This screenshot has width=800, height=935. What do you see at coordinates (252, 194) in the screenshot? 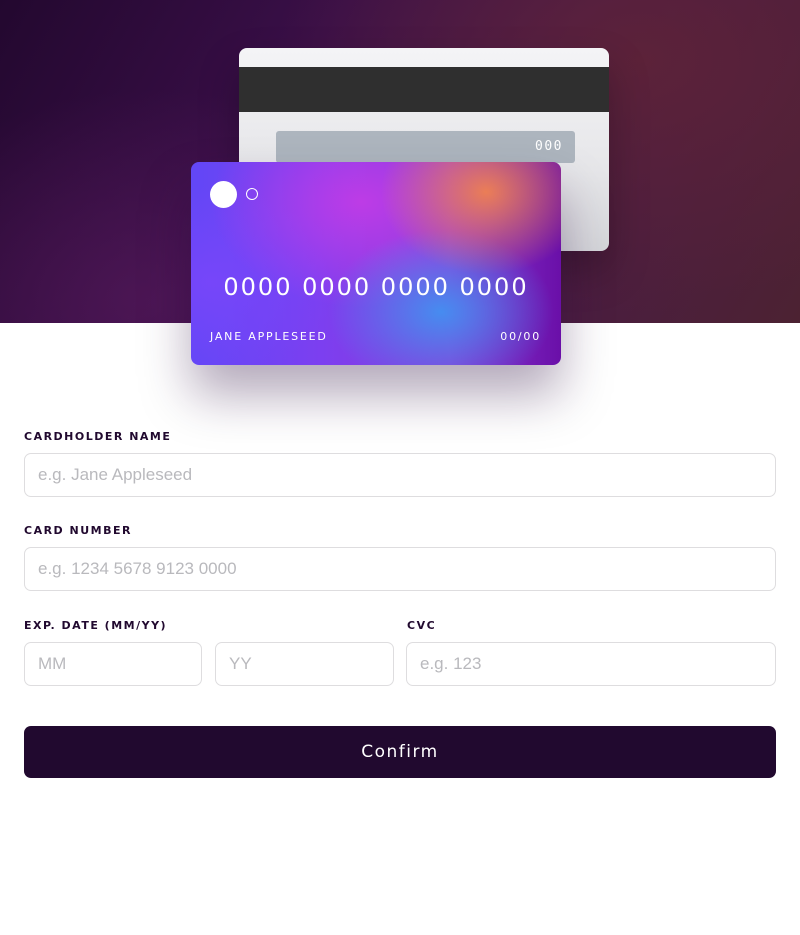
I see `card-logo-ring-icon` at bounding box center [252, 194].